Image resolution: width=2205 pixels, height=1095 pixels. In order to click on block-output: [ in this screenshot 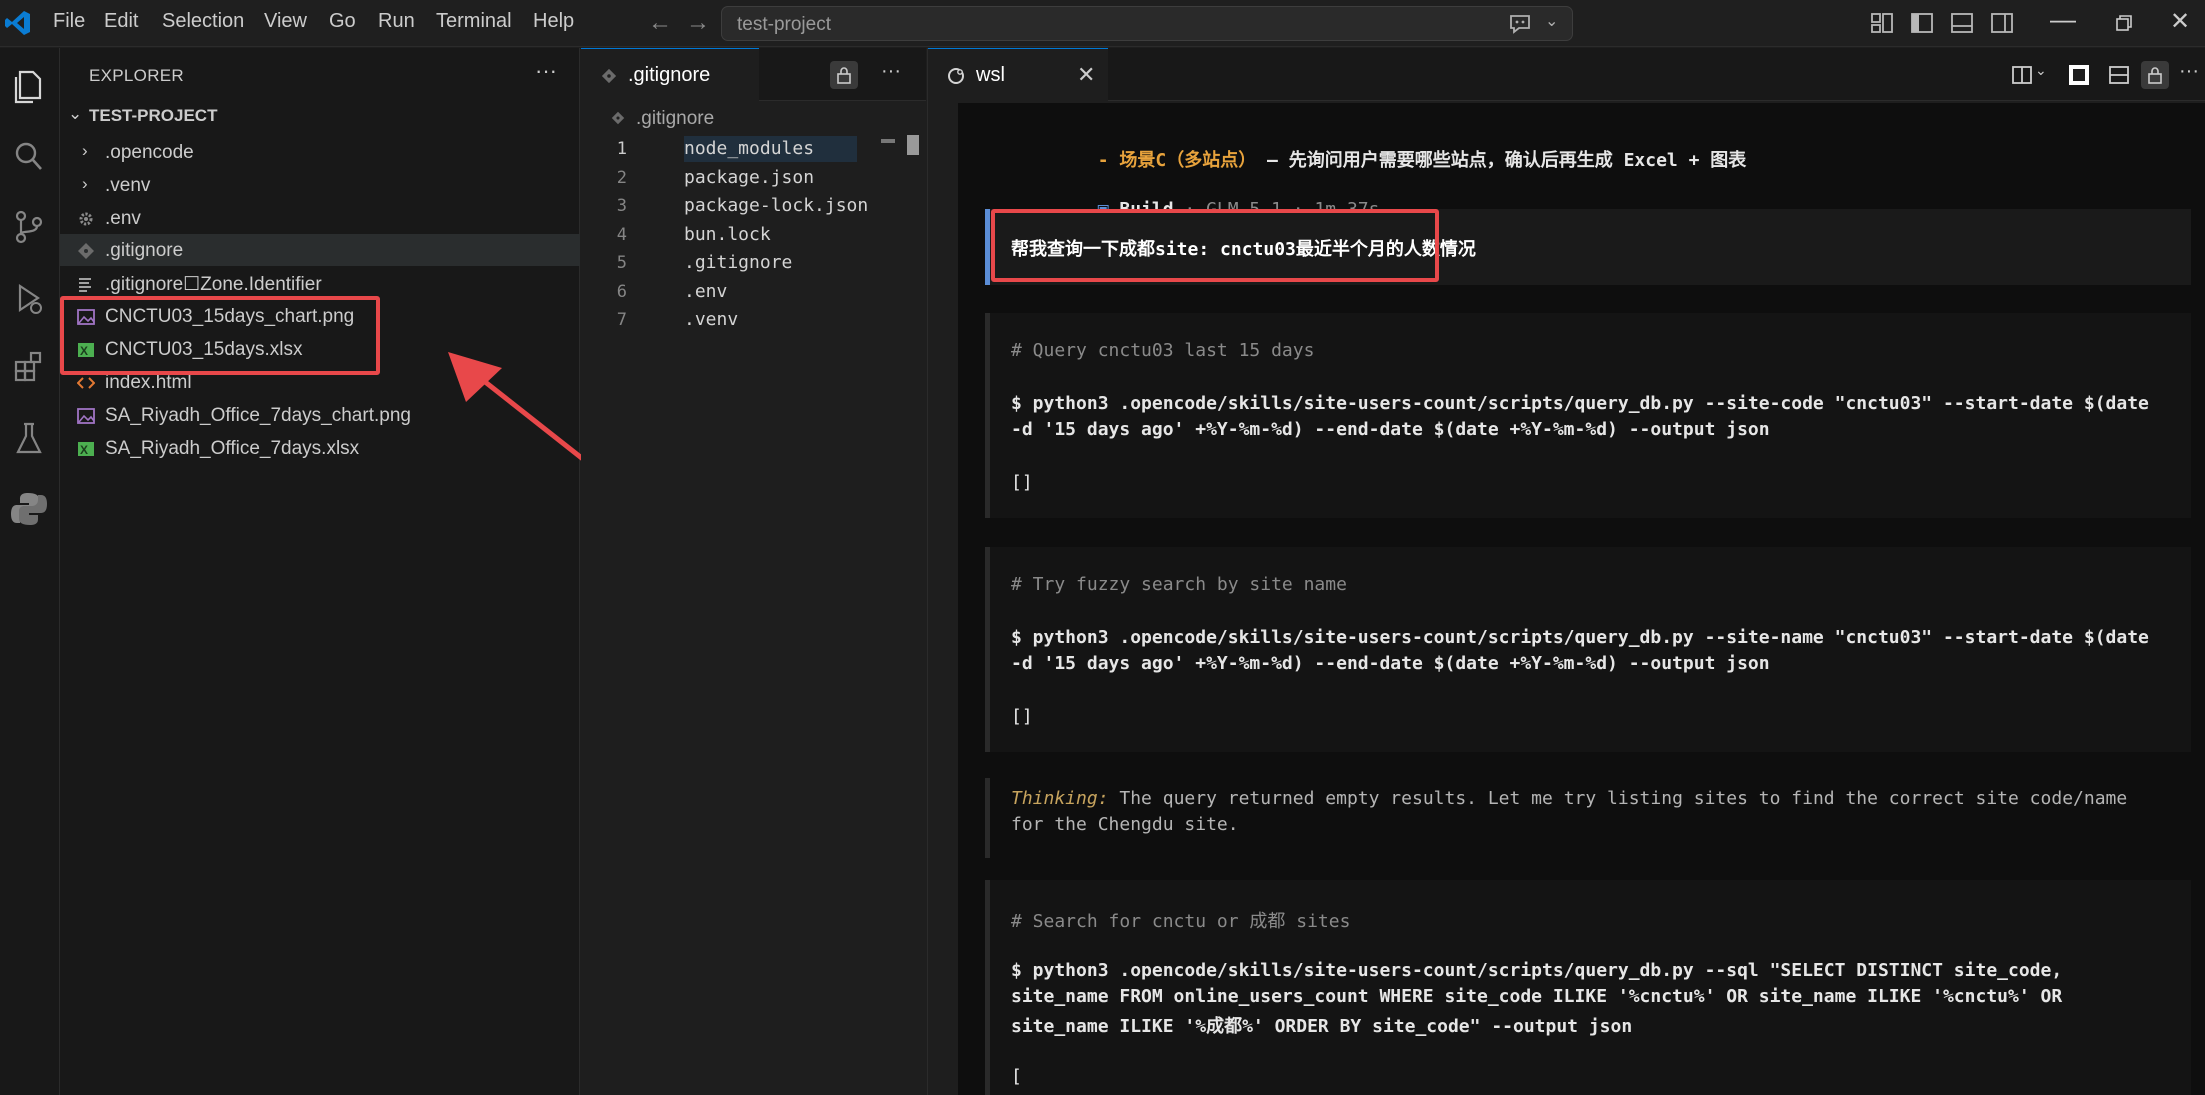, I will do `click(1016, 1076)`.